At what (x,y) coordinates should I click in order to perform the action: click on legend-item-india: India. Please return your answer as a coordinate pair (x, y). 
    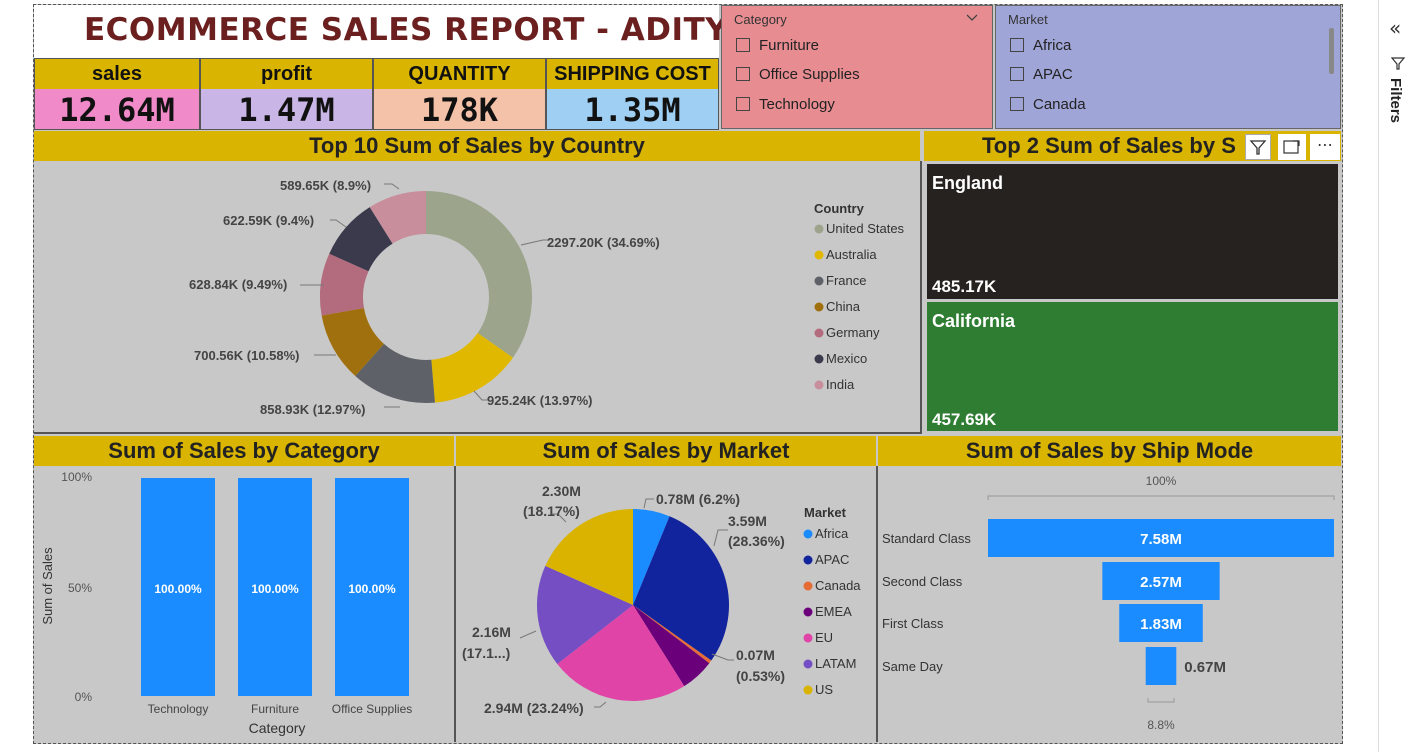
    Looking at the image, I should click on (840, 384).